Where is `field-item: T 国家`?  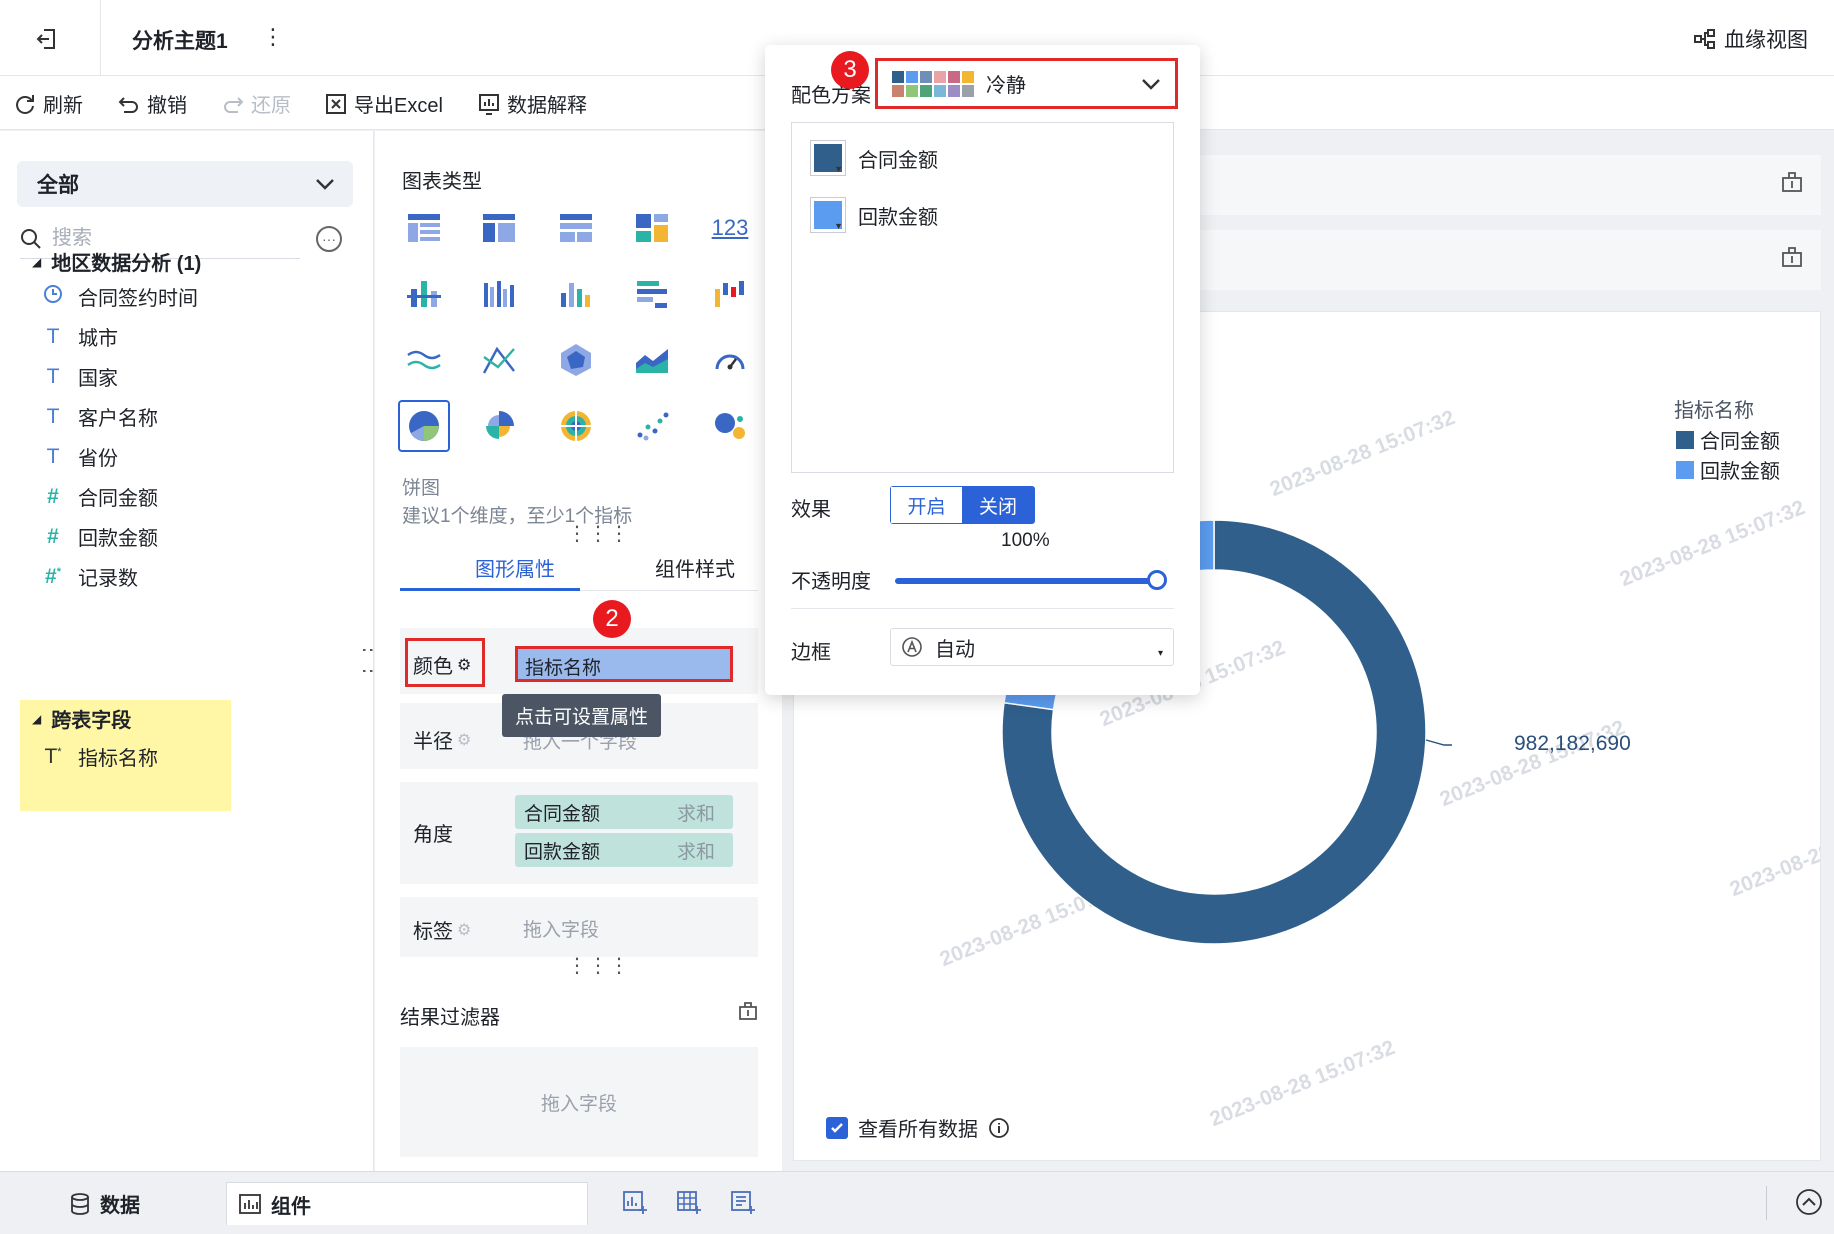 field-item: T 国家 is located at coordinates (80, 376).